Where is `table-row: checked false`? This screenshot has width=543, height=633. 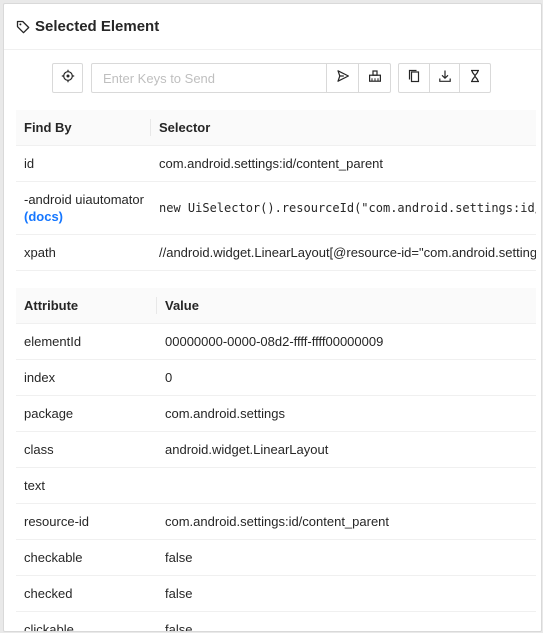
table-row: checked false is located at coordinates (276, 593).